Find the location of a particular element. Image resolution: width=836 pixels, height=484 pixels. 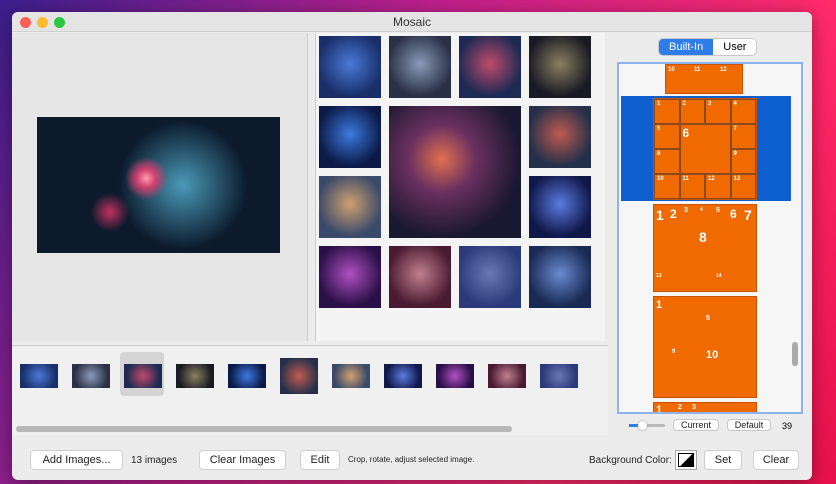

layout-cell: 10 is located at coordinates (667, 186).